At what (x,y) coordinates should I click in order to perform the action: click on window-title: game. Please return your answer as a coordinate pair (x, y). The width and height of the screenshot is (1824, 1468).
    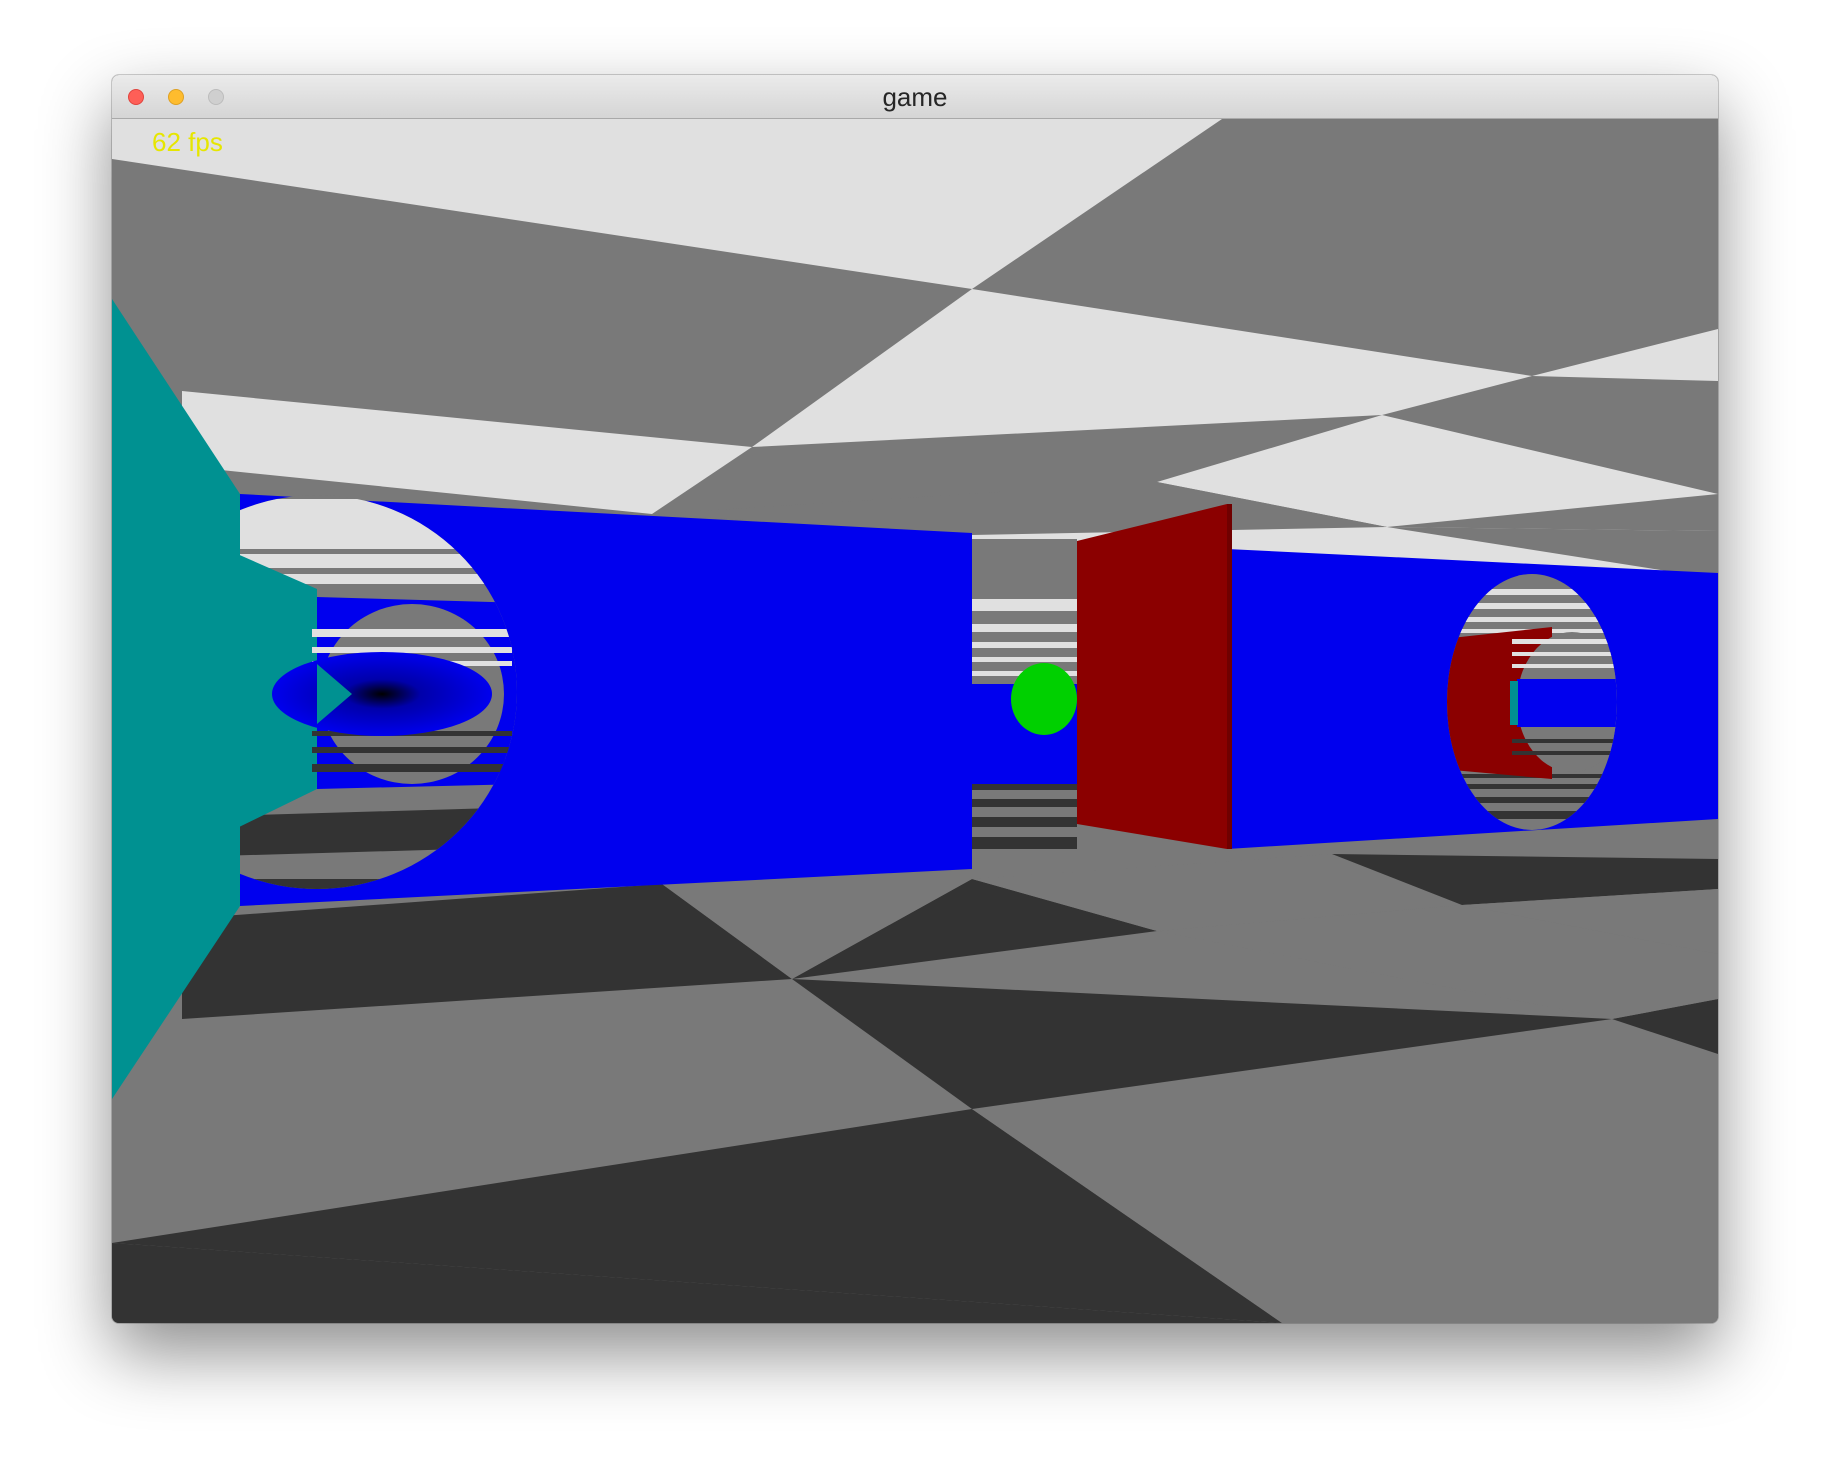
    Looking at the image, I should click on (915, 97).